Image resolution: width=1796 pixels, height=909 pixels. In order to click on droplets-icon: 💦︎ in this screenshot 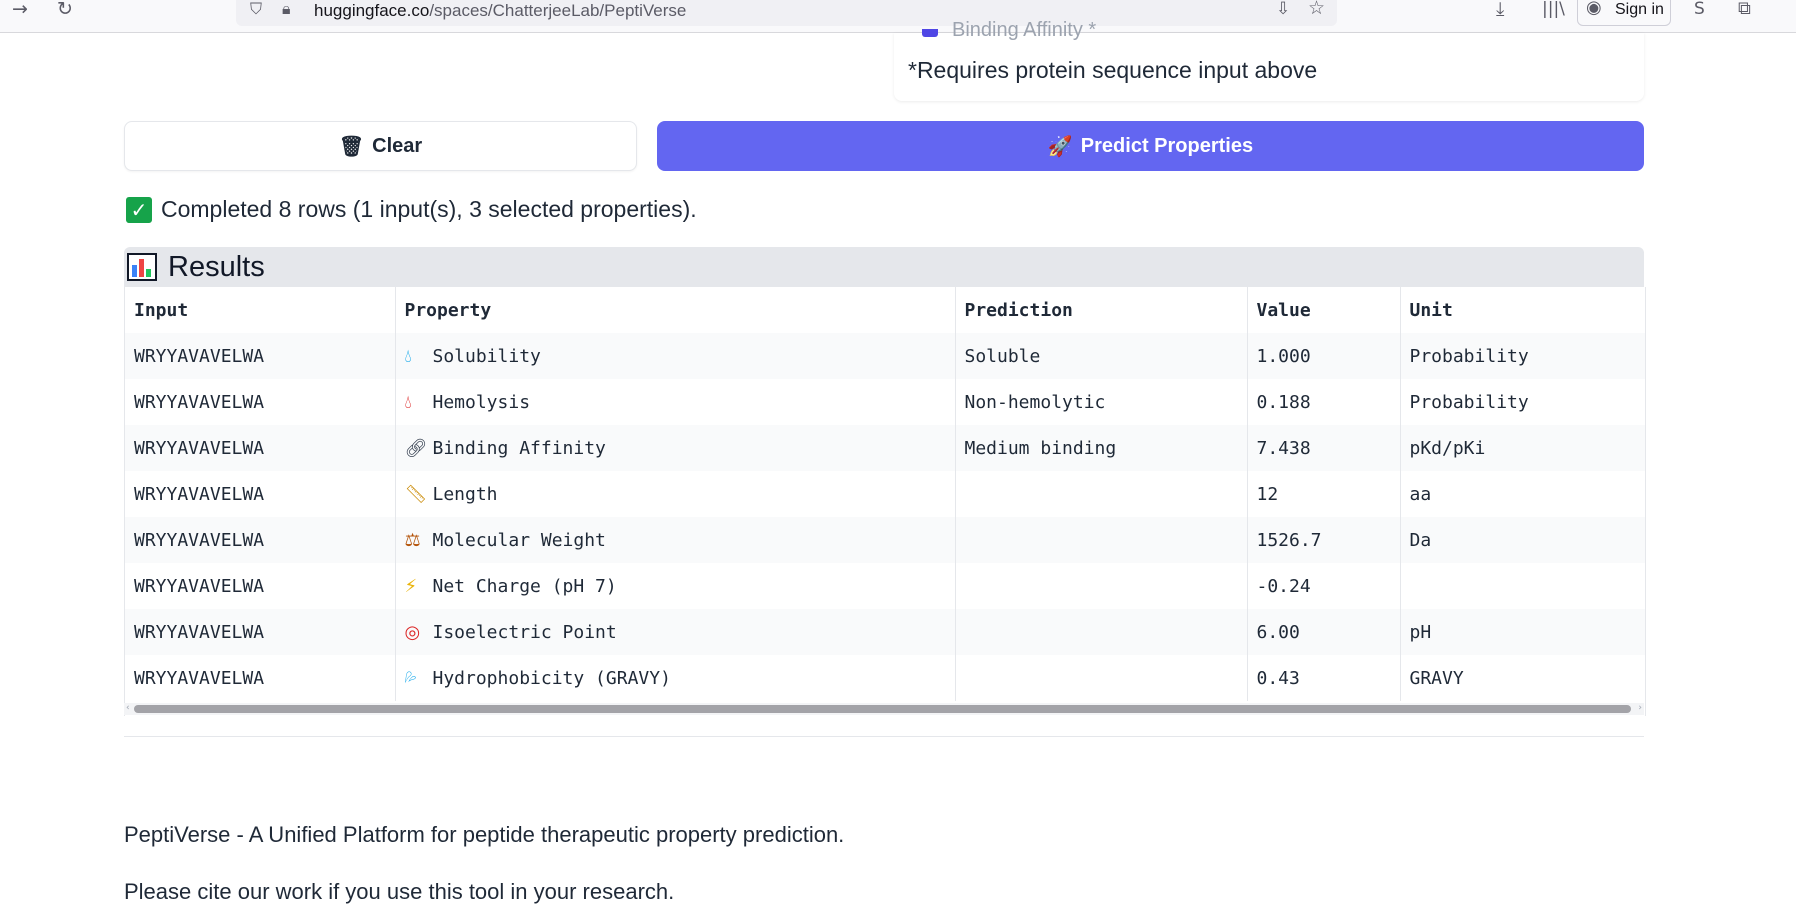, I will do `click(410, 678)`.